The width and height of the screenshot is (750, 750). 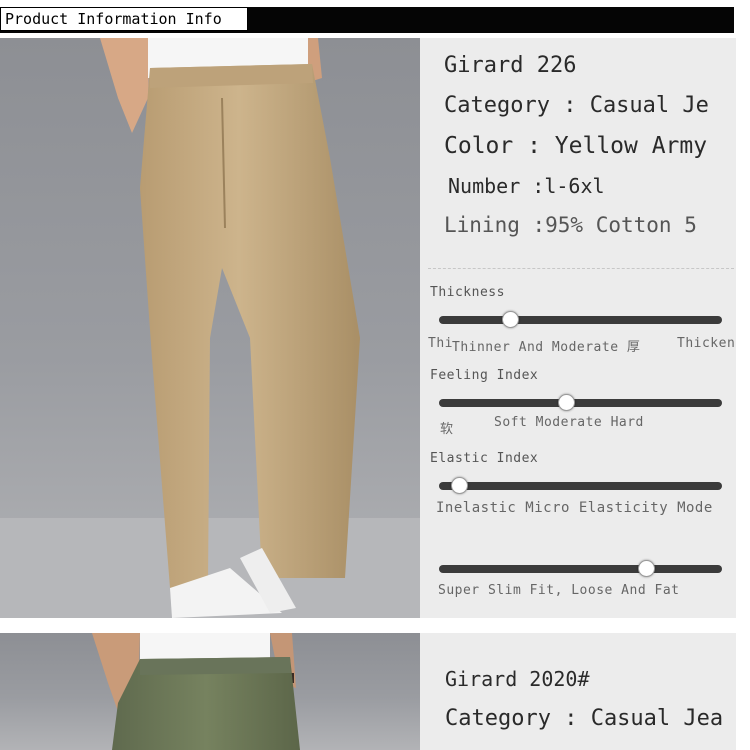 I want to click on fit-scale-mid: Super Slim Fit, Loose And Fat, so click(x=559, y=590).